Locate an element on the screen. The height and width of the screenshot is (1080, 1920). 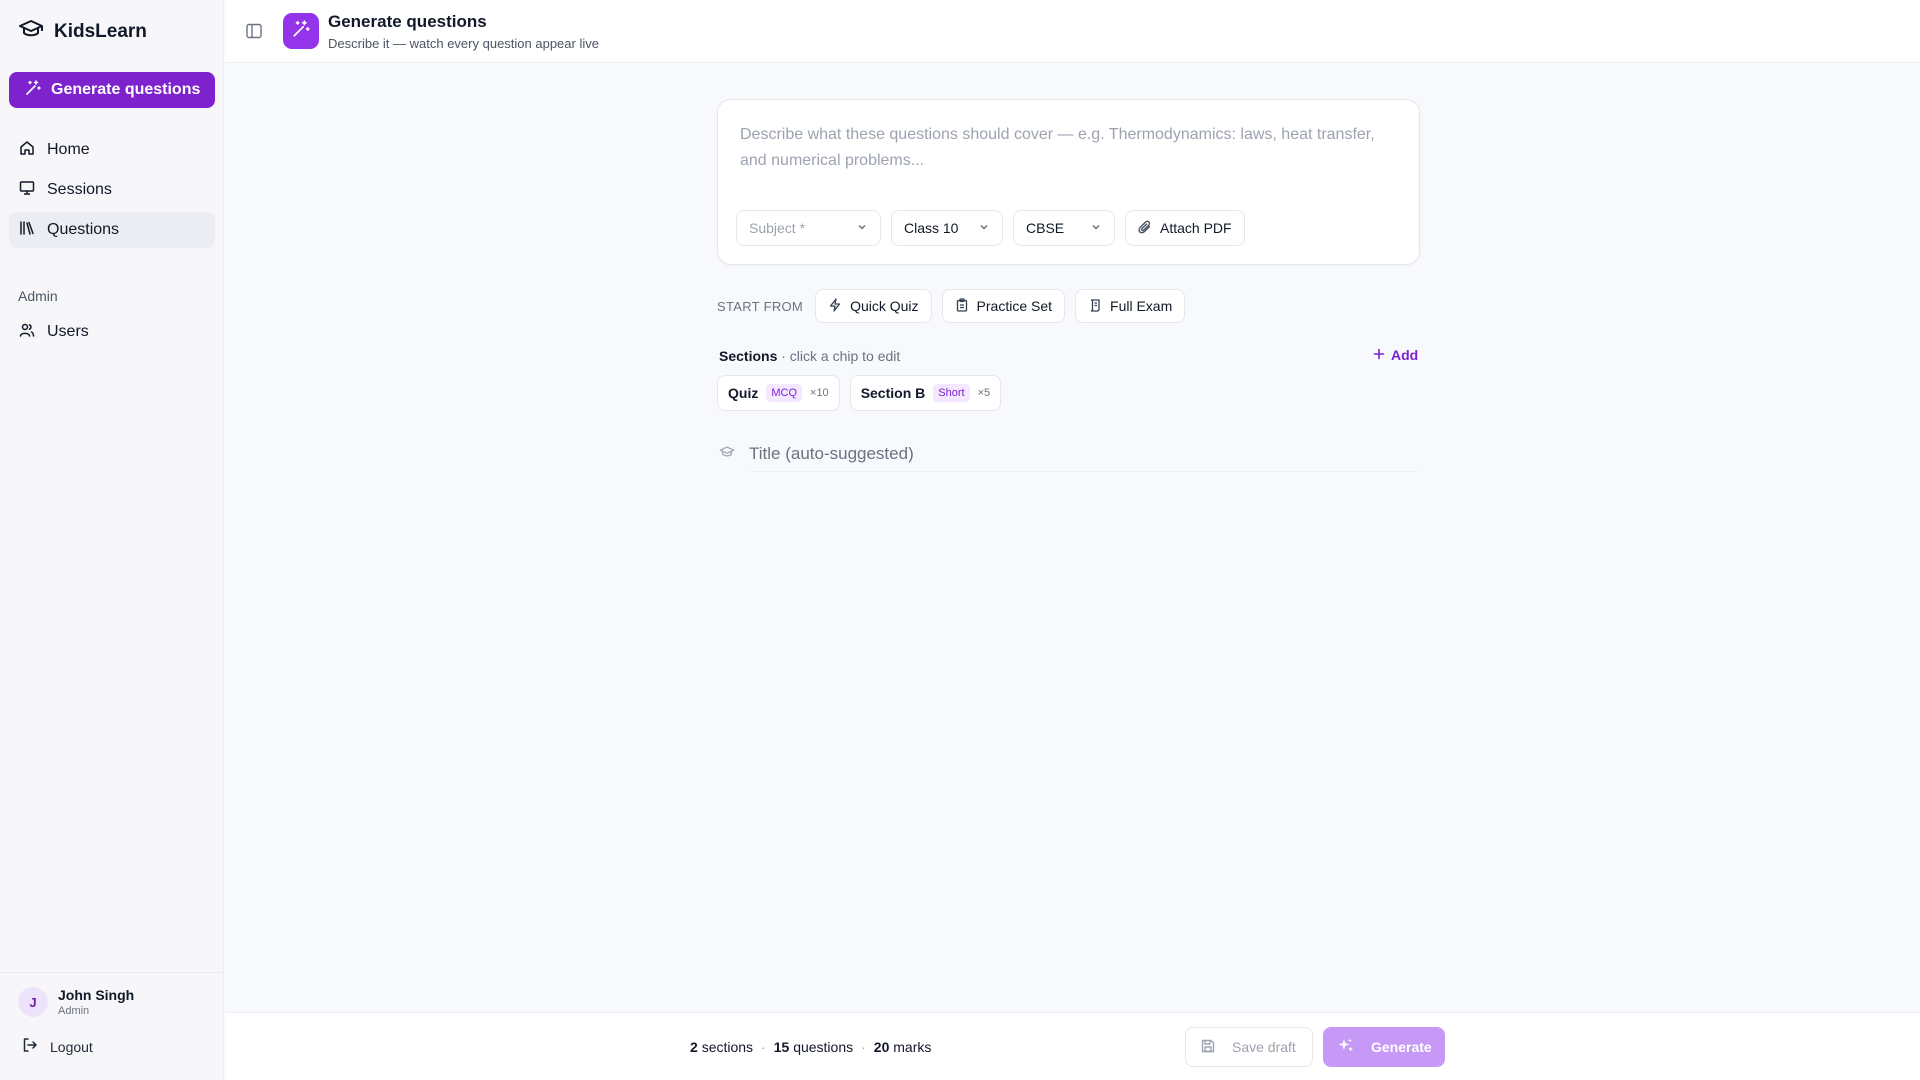
avatar: J is located at coordinates (33, 1002).